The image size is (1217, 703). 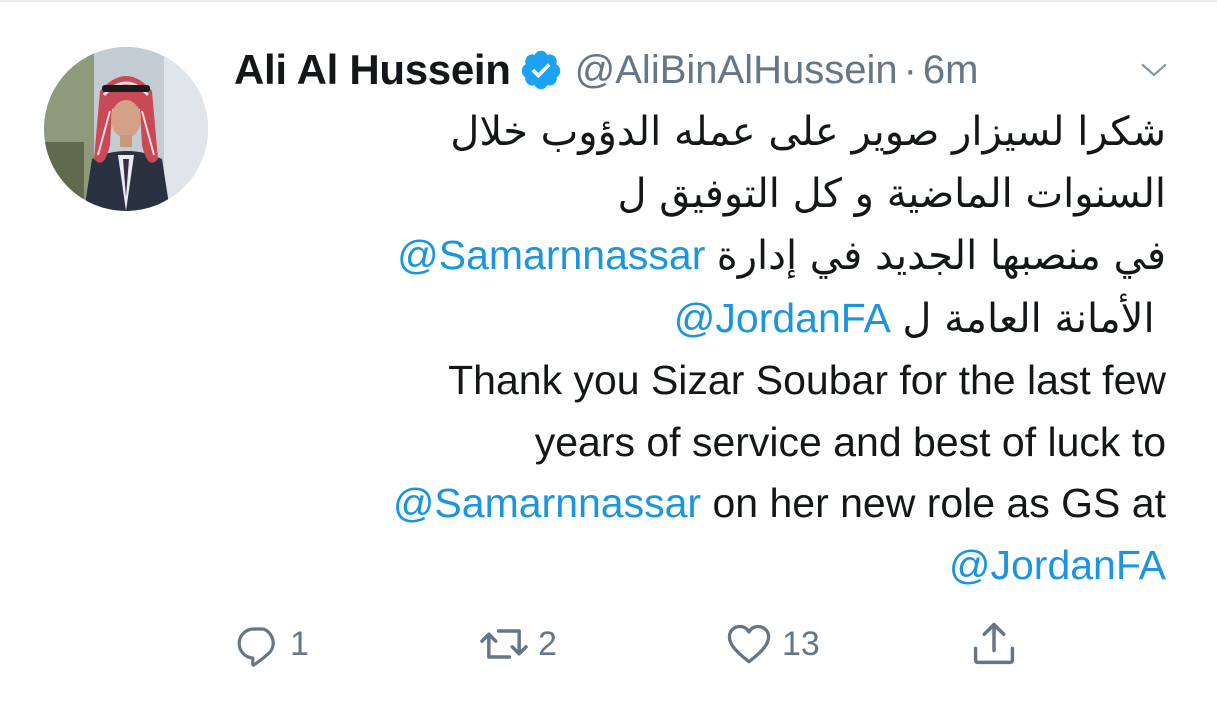 I want to click on tweet-header: Ali Al Hussein @AliBinAlHussein · 6m, so click(x=606, y=70).